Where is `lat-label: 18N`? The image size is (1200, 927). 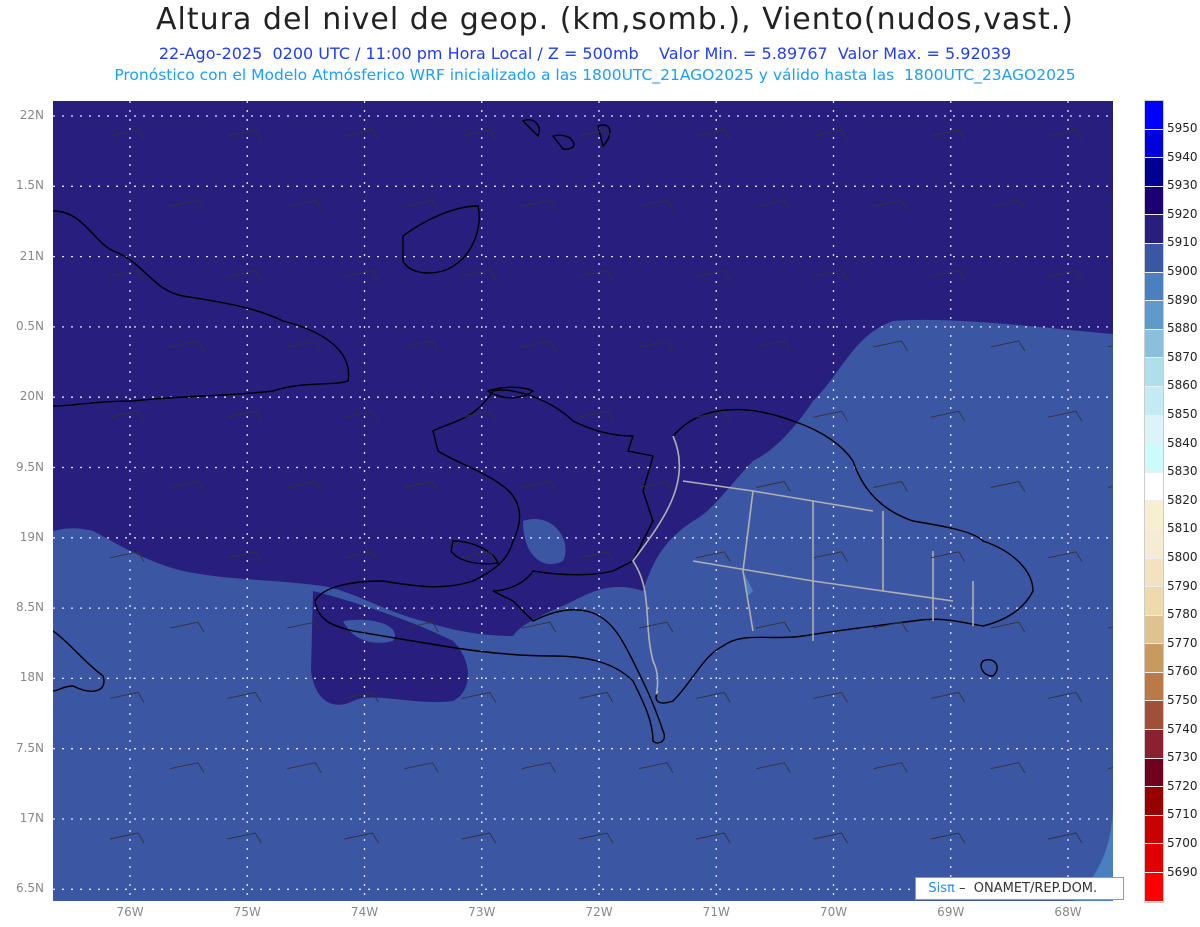
lat-label: 18N is located at coordinates (31, 677).